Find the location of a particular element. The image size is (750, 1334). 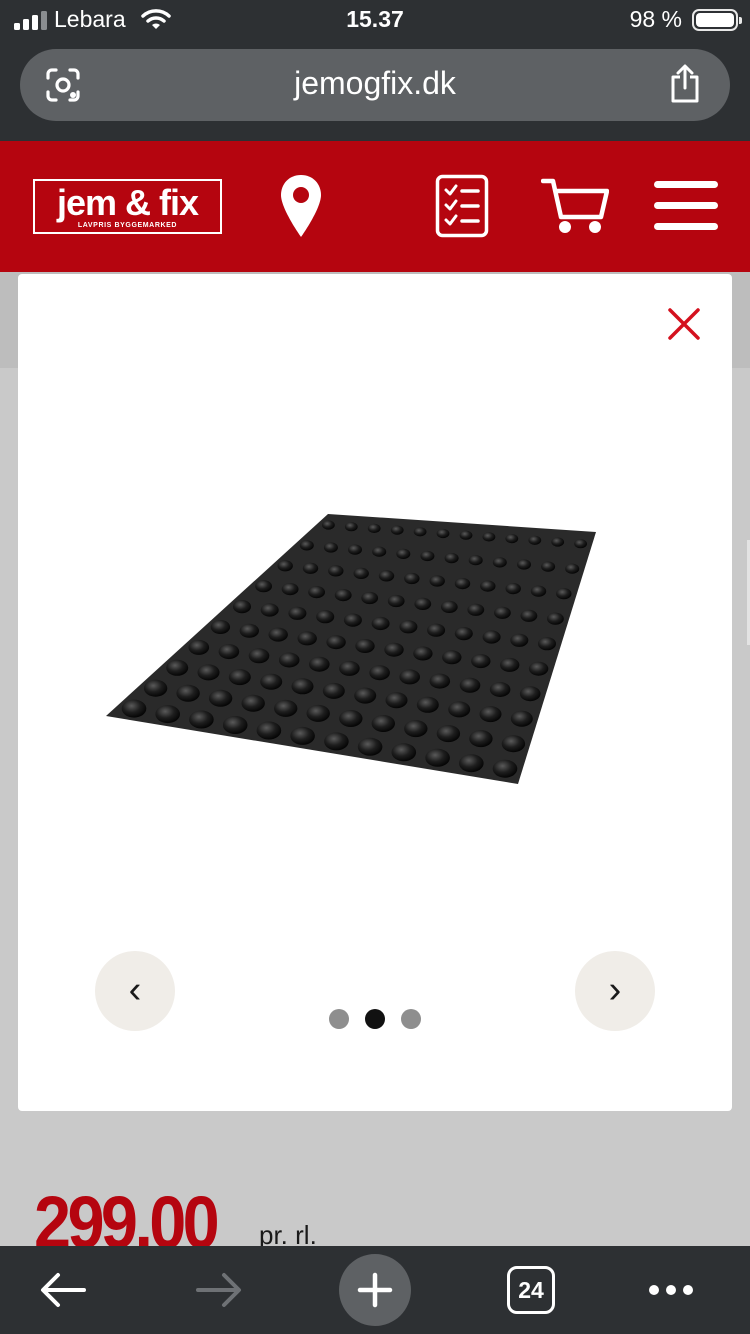

tabs-icon: 24 is located at coordinates (531, 1290).